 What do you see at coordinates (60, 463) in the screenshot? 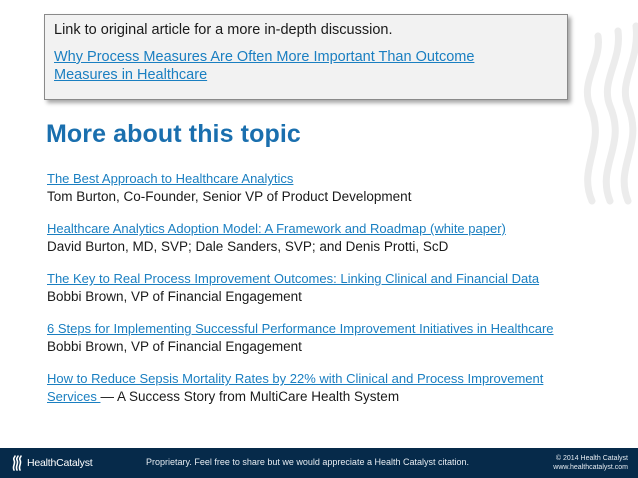
I see `brand-name: HealthCatalyst` at bounding box center [60, 463].